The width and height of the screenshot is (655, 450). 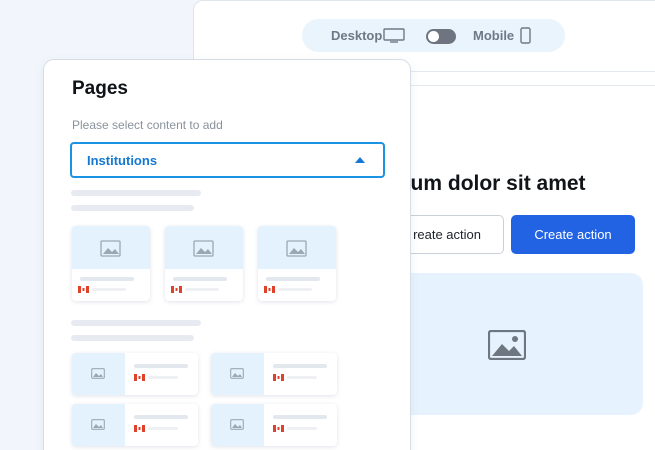 I want to click on primary-action-button: Create action, so click(x=573, y=234).